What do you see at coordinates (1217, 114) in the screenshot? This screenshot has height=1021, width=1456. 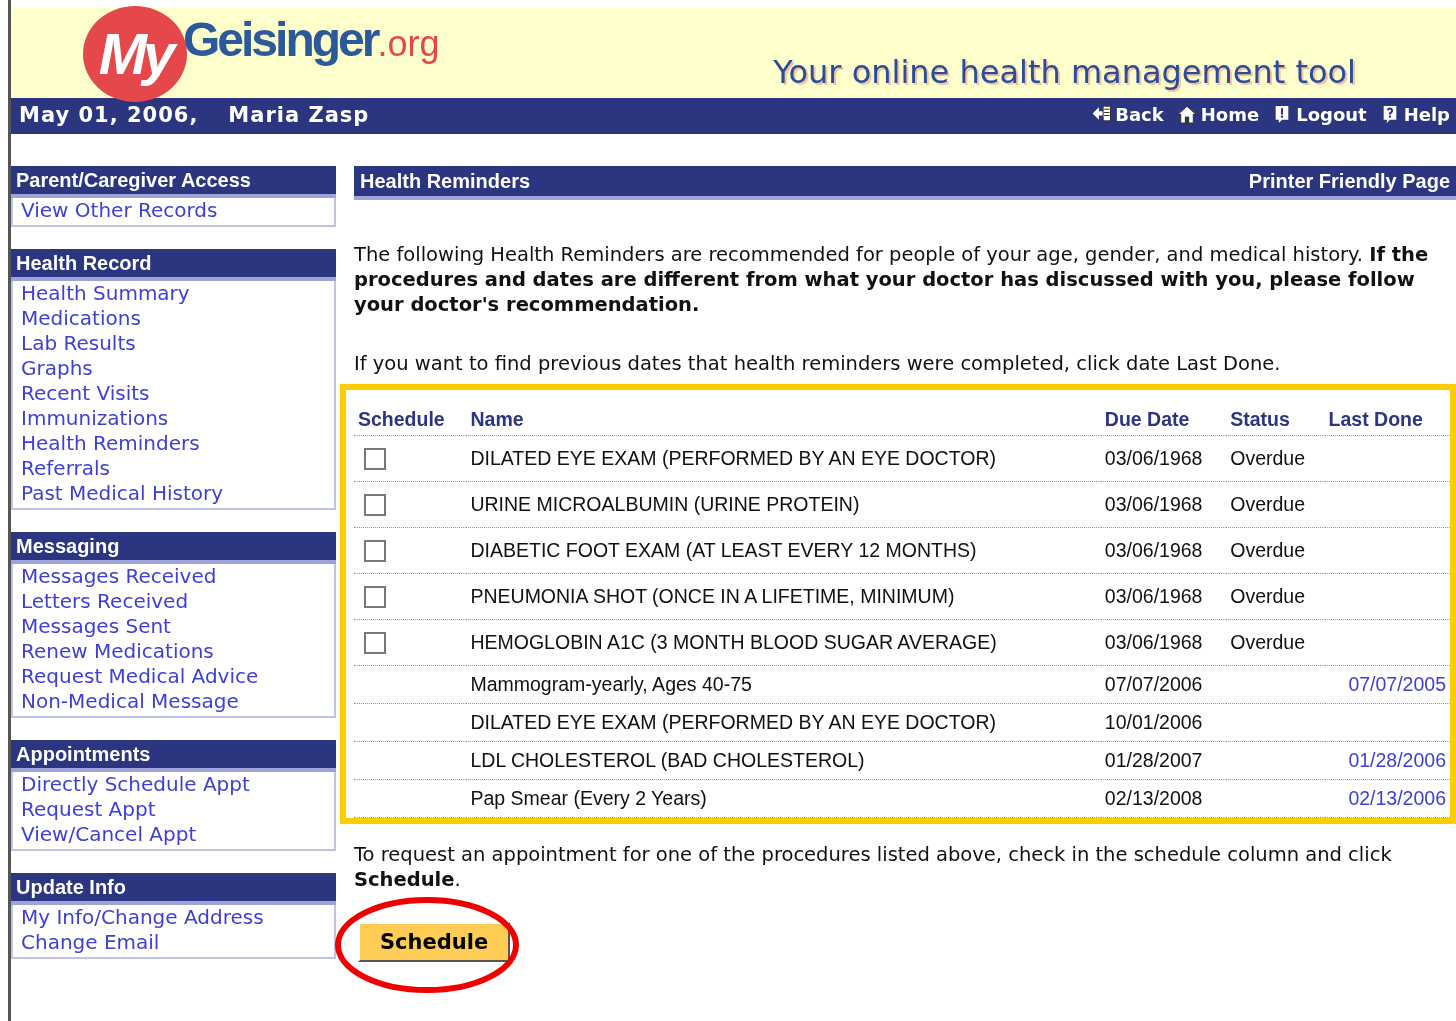 I see `nav-link: Home` at bounding box center [1217, 114].